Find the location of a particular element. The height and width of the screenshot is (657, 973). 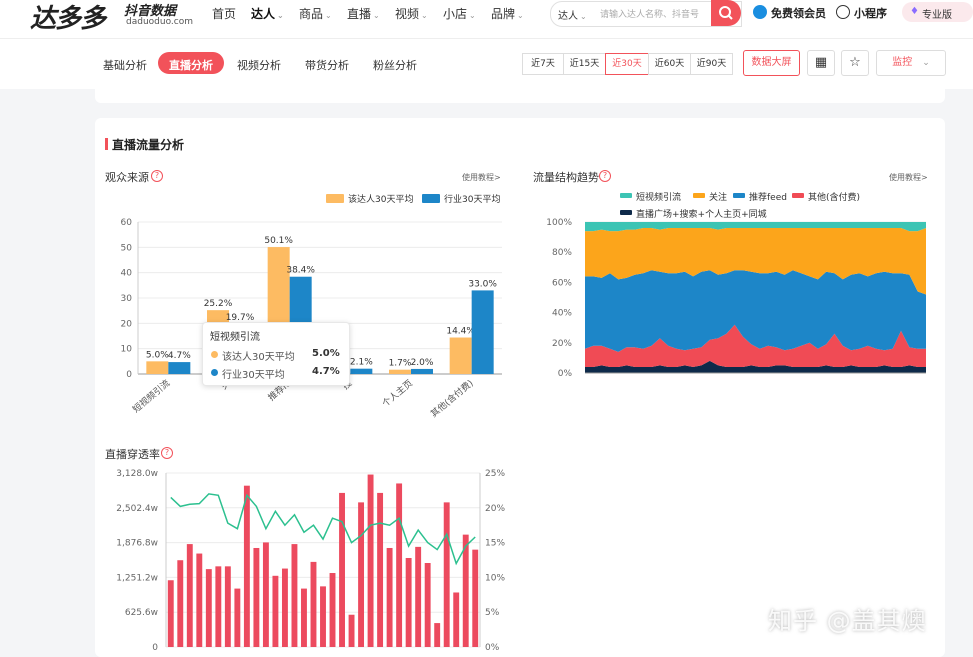

bar-data-label: 2.1% is located at coordinates (361, 363).